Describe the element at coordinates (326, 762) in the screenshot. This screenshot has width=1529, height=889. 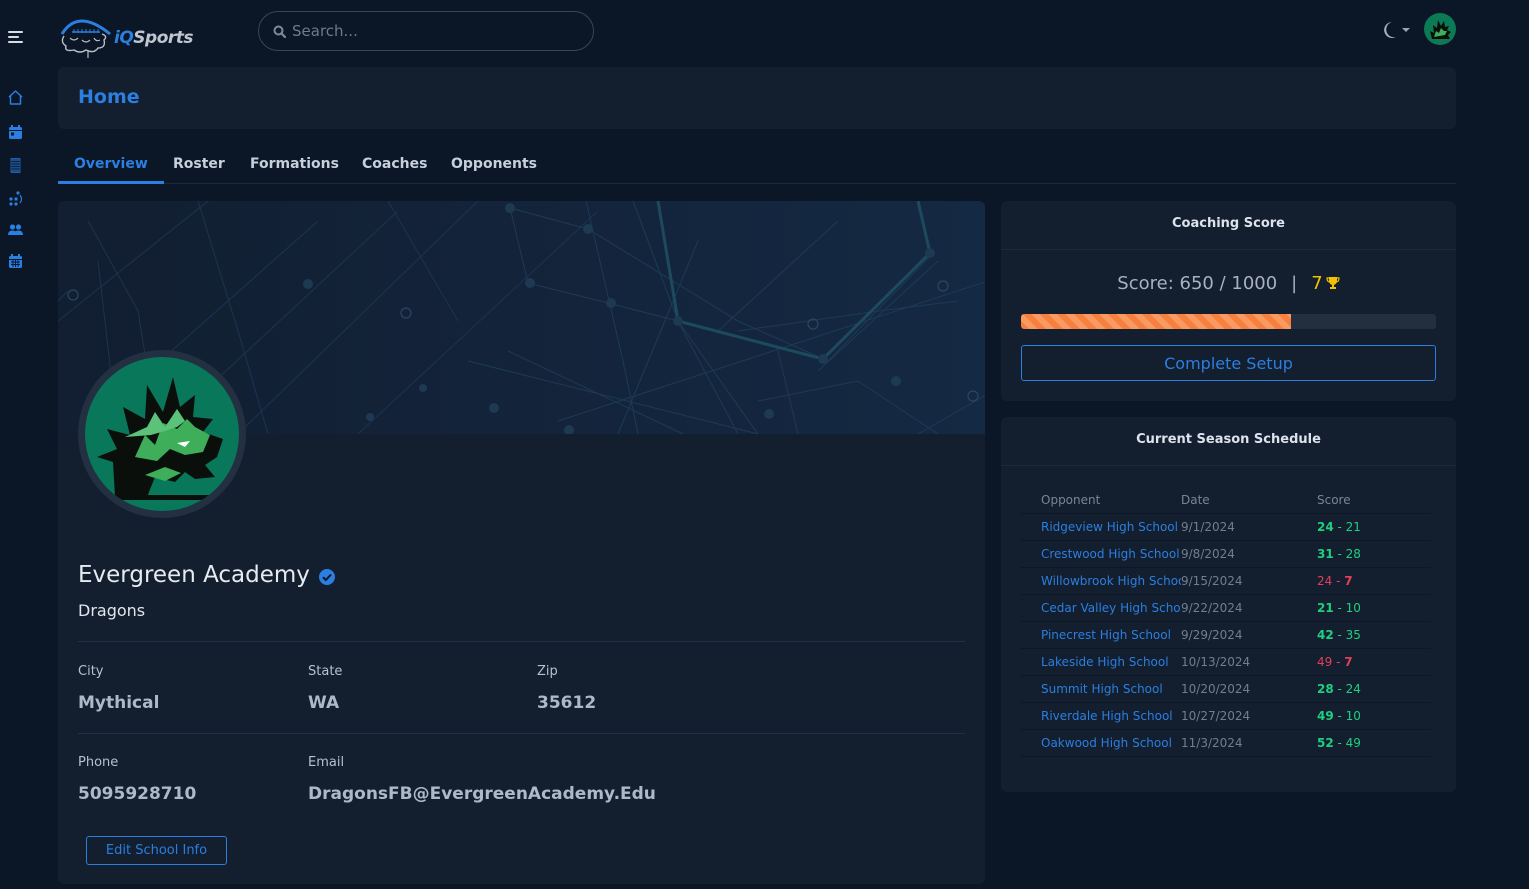
I see `email-label: Email` at that location.